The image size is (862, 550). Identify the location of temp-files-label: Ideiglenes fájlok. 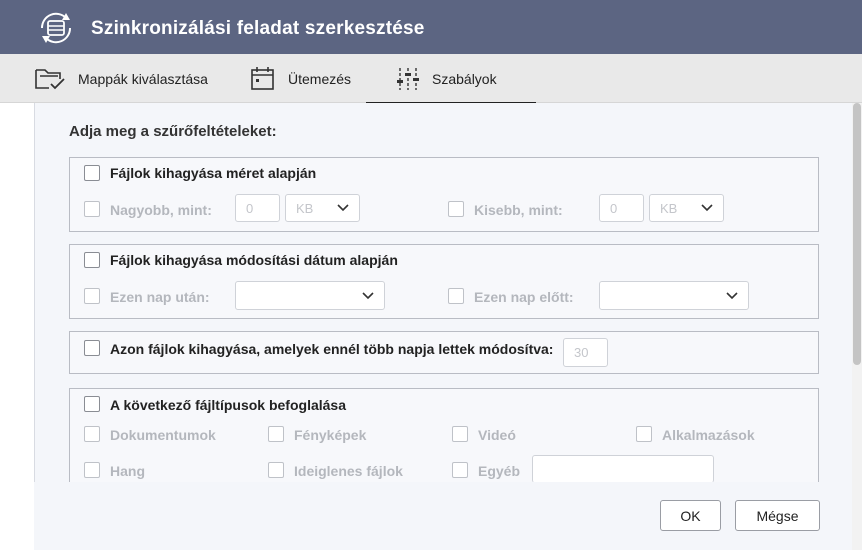
(348, 471).